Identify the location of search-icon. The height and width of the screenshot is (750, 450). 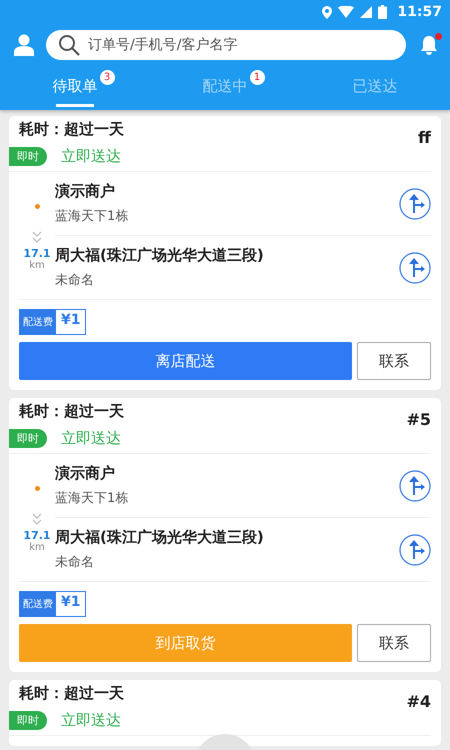
(69, 45).